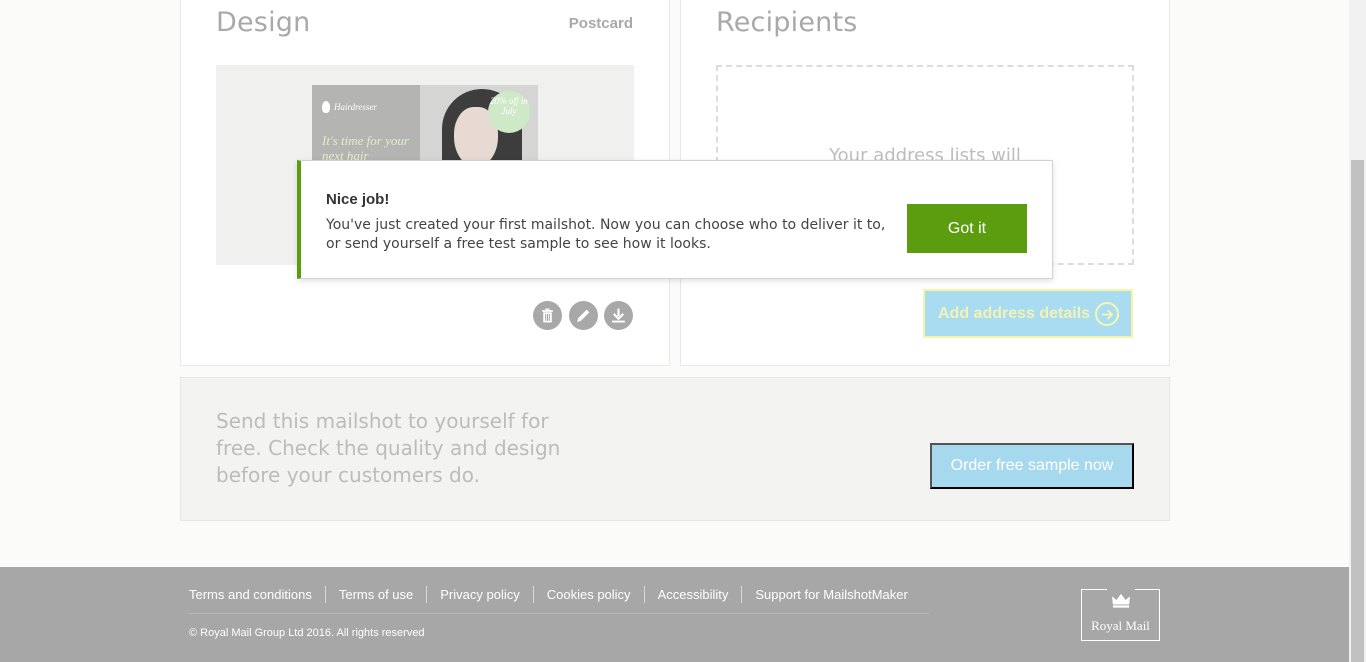  Describe the element at coordinates (692, 594) in the screenshot. I see `footer-link-accessibility: Accessibility` at that location.